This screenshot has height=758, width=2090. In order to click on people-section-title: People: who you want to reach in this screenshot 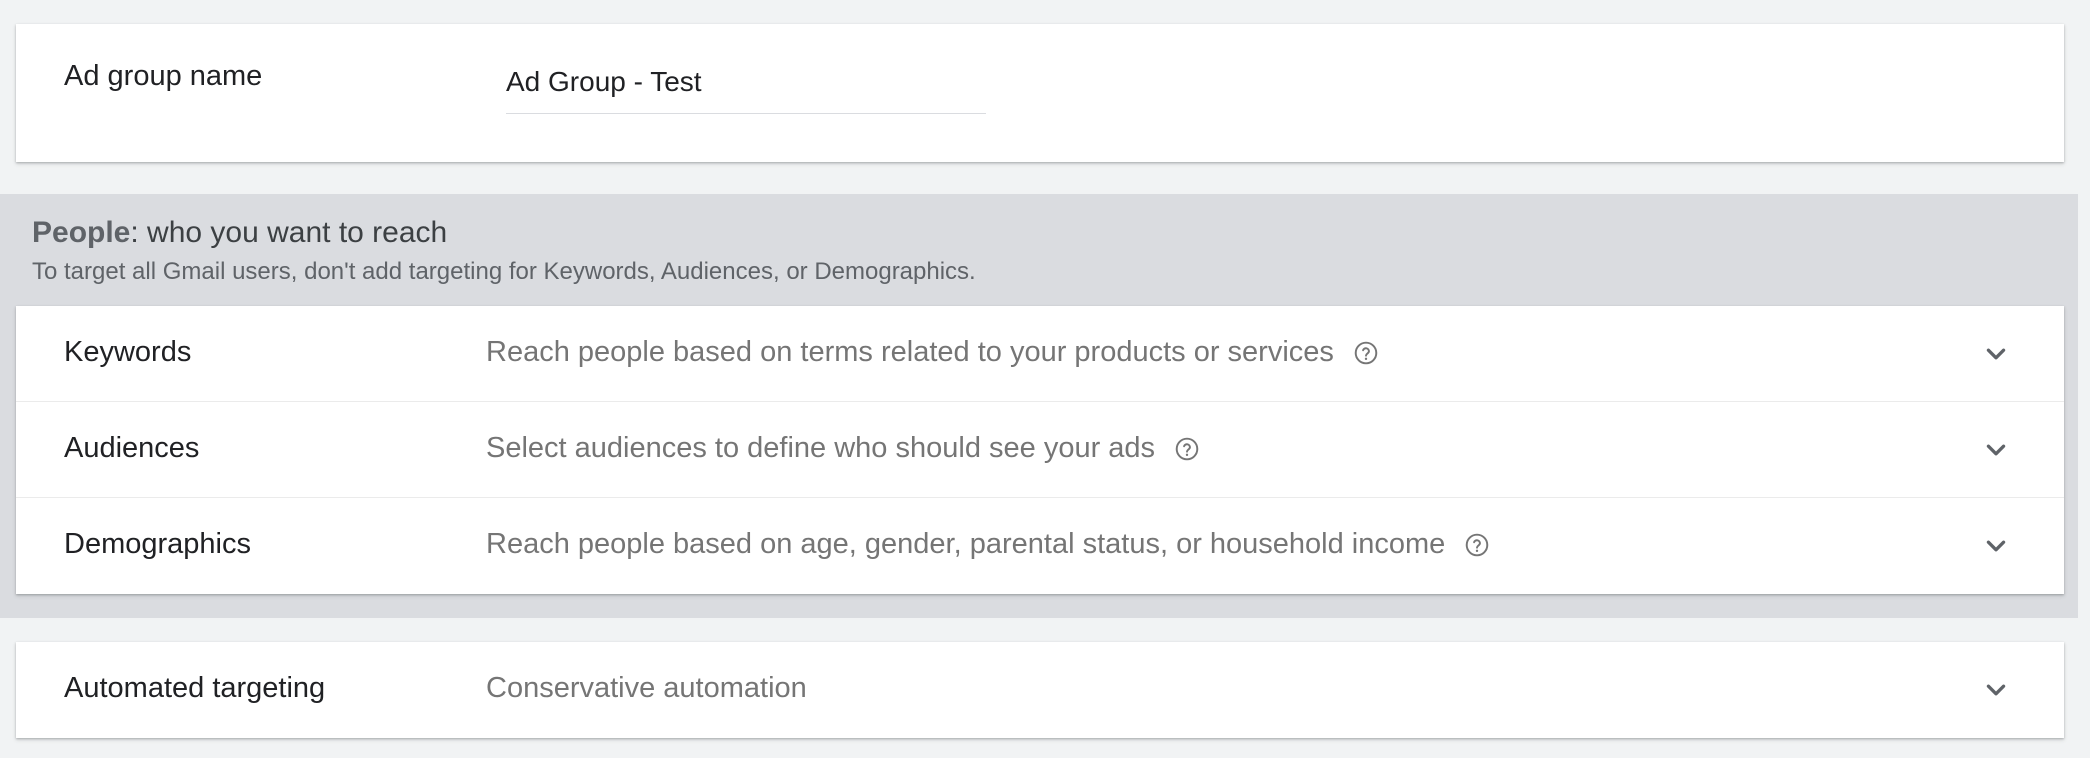, I will do `click(239, 233)`.